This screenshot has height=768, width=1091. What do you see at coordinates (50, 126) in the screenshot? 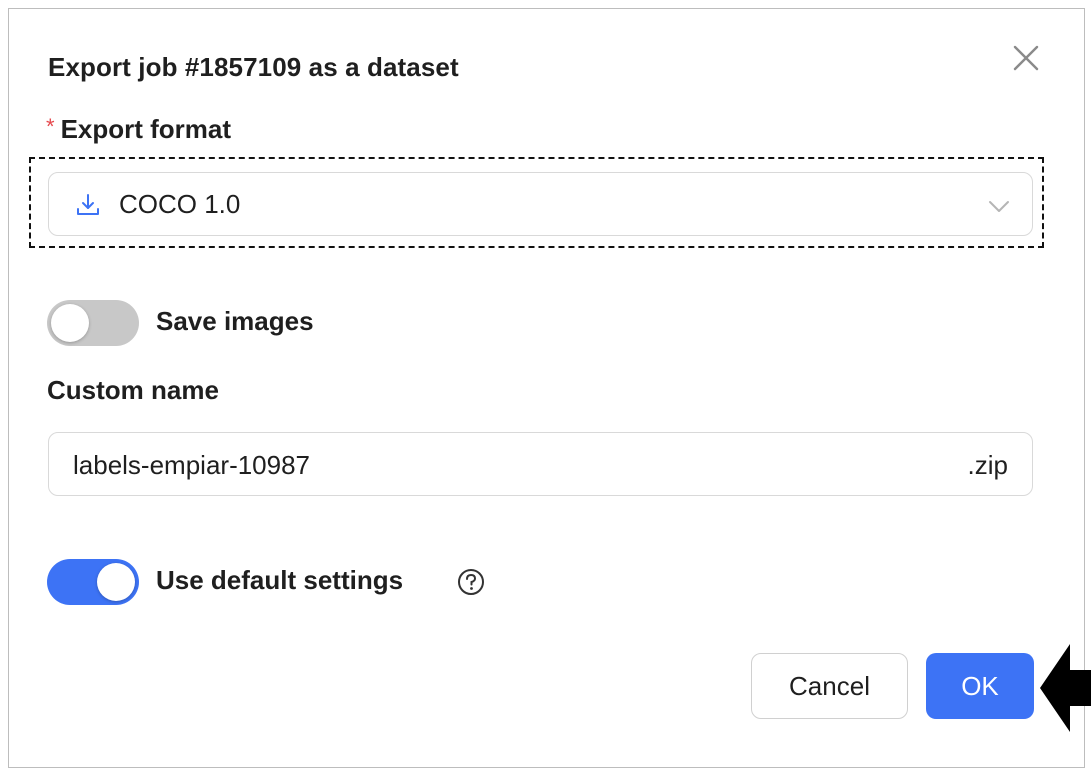
I see `required-mark: *` at bounding box center [50, 126].